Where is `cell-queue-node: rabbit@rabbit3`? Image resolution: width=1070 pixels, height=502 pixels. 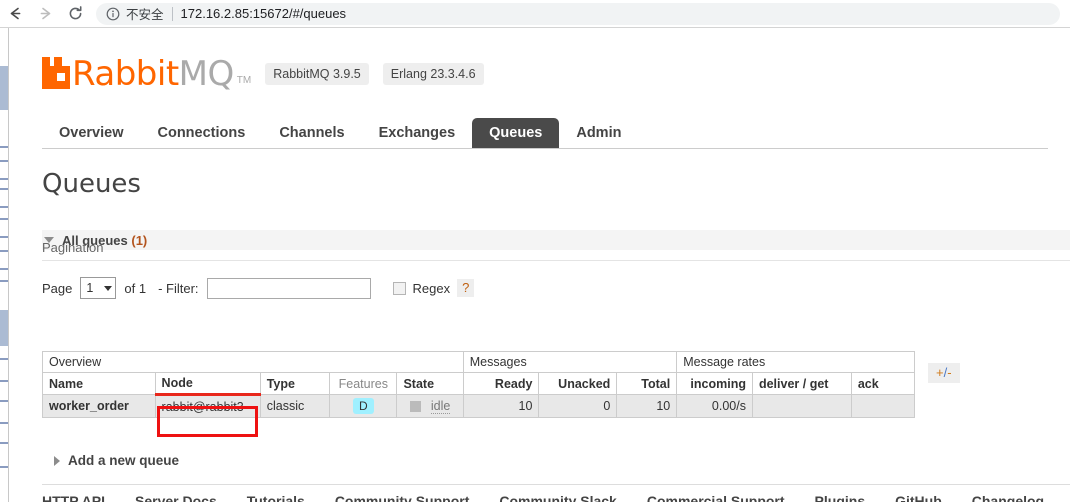
cell-queue-node: rabbit@rabbit3 is located at coordinates (207, 406).